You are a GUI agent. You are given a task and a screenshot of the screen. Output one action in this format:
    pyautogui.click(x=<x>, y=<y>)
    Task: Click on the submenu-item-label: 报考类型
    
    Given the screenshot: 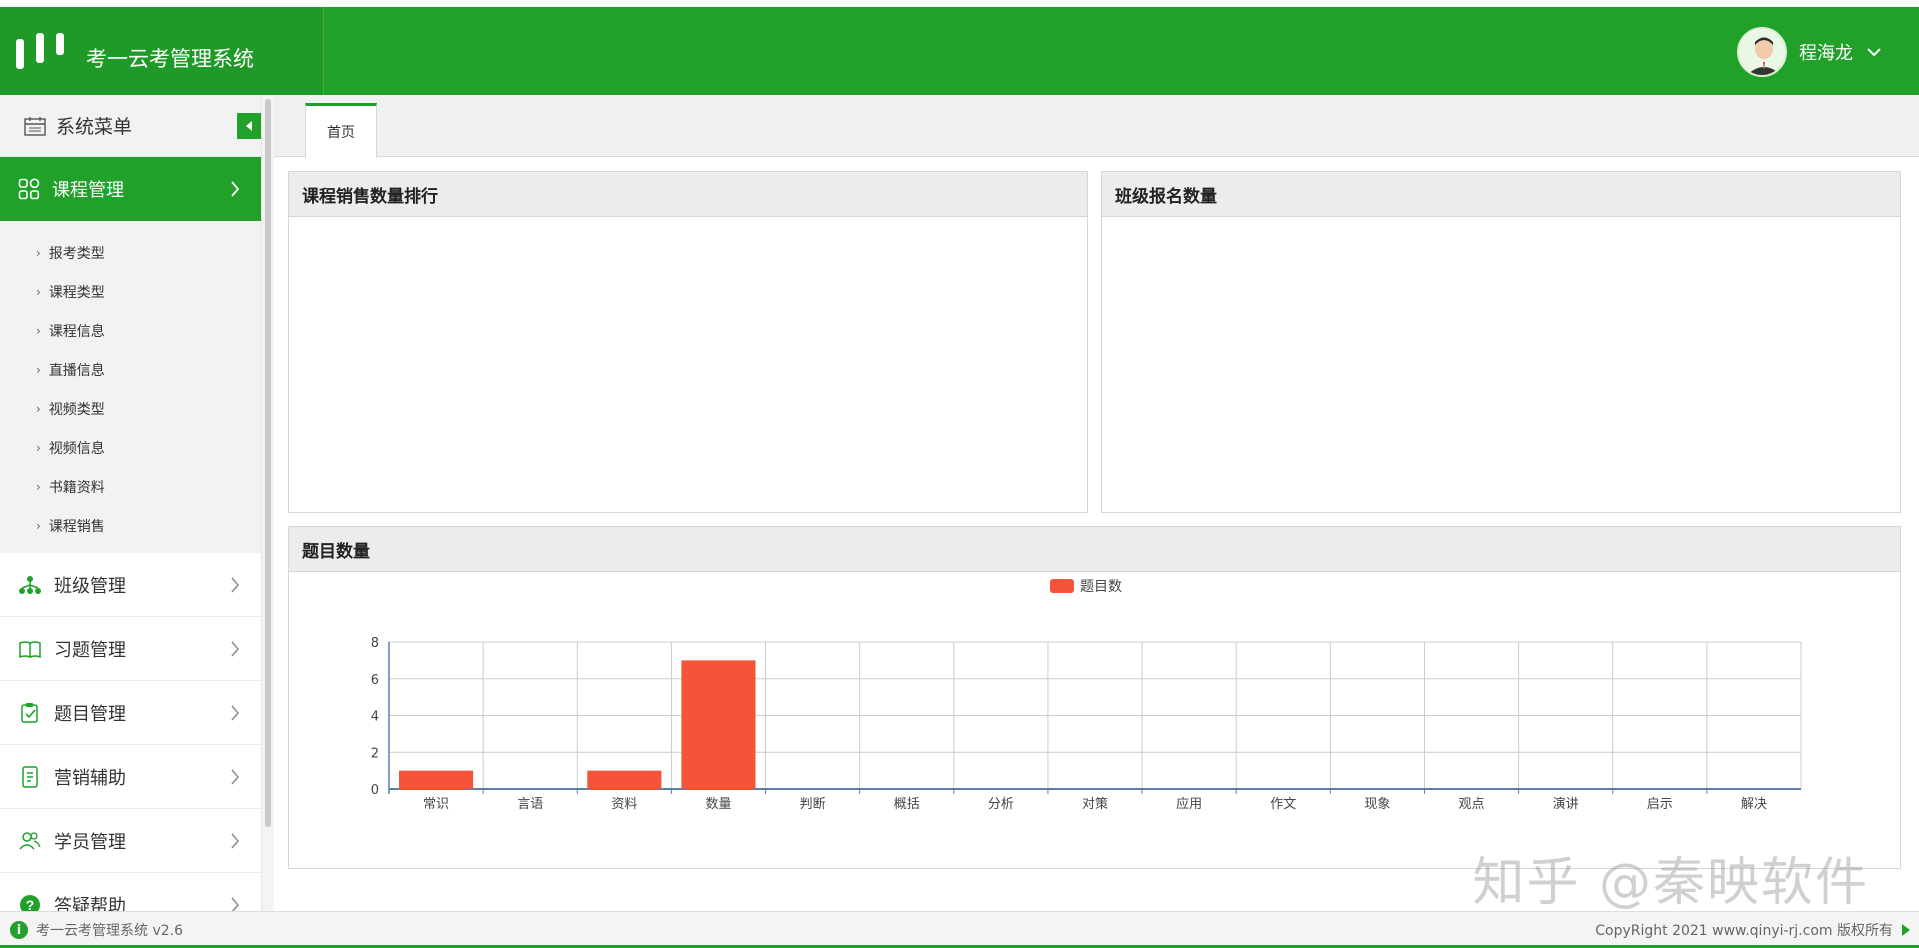 What is the action you would take?
    pyautogui.click(x=77, y=253)
    